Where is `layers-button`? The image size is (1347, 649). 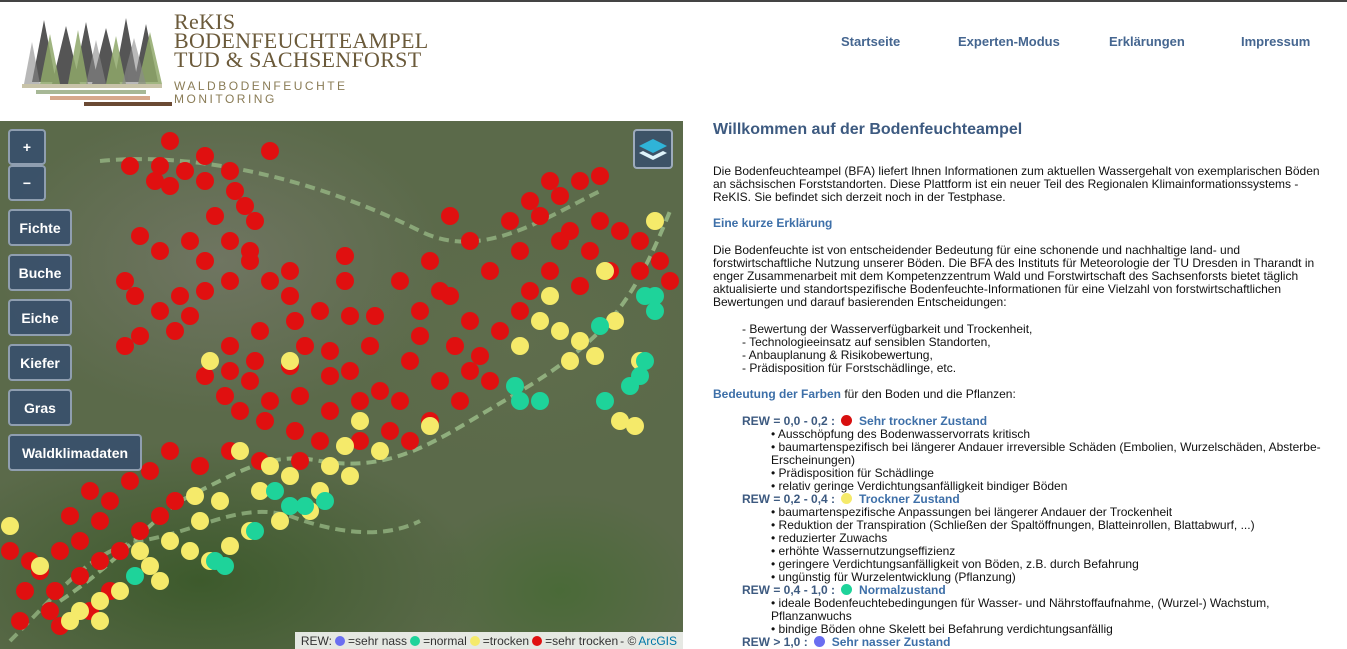
layers-button is located at coordinates (653, 149).